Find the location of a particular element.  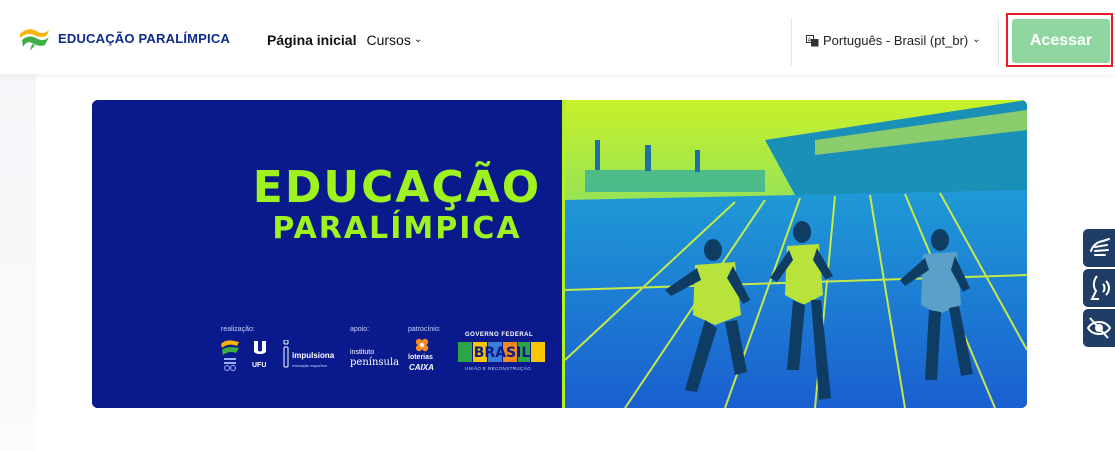

accessibility-toolbar is located at coordinates (1099, 289).